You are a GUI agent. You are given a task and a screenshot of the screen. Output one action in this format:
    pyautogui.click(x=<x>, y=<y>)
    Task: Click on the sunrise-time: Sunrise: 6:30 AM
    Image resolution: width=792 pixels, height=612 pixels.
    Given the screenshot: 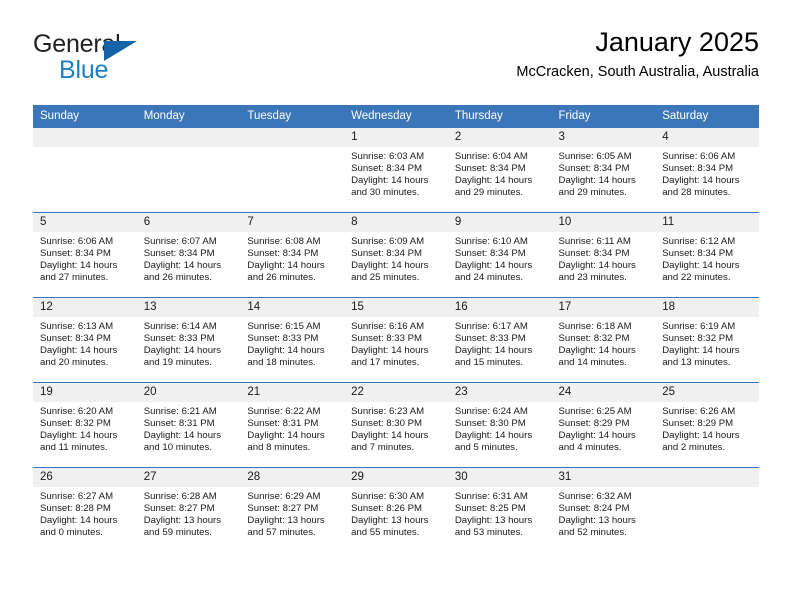 What is the action you would take?
    pyautogui.click(x=388, y=496)
    